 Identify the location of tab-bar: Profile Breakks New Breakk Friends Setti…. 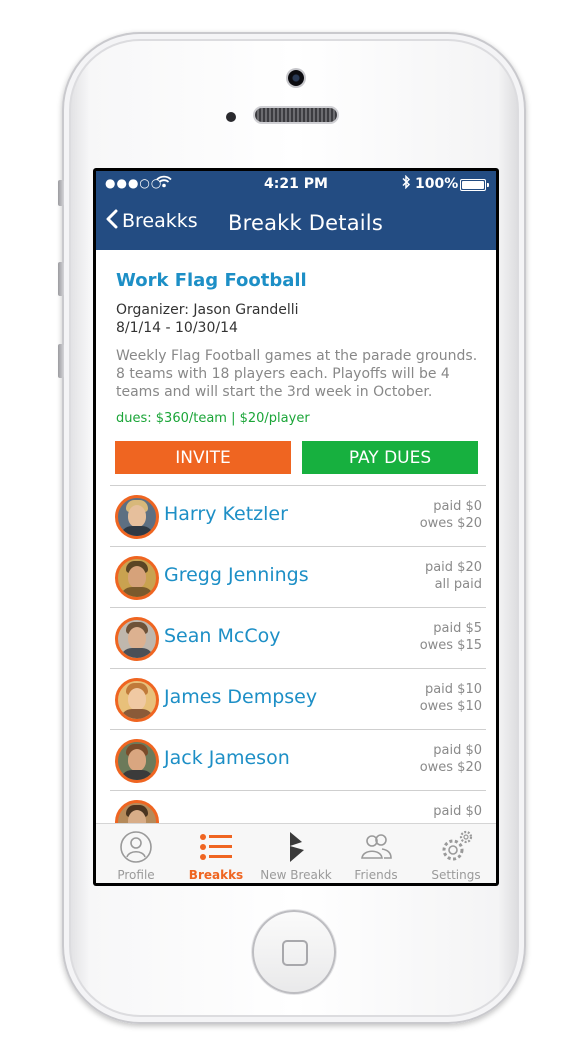
(296, 853).